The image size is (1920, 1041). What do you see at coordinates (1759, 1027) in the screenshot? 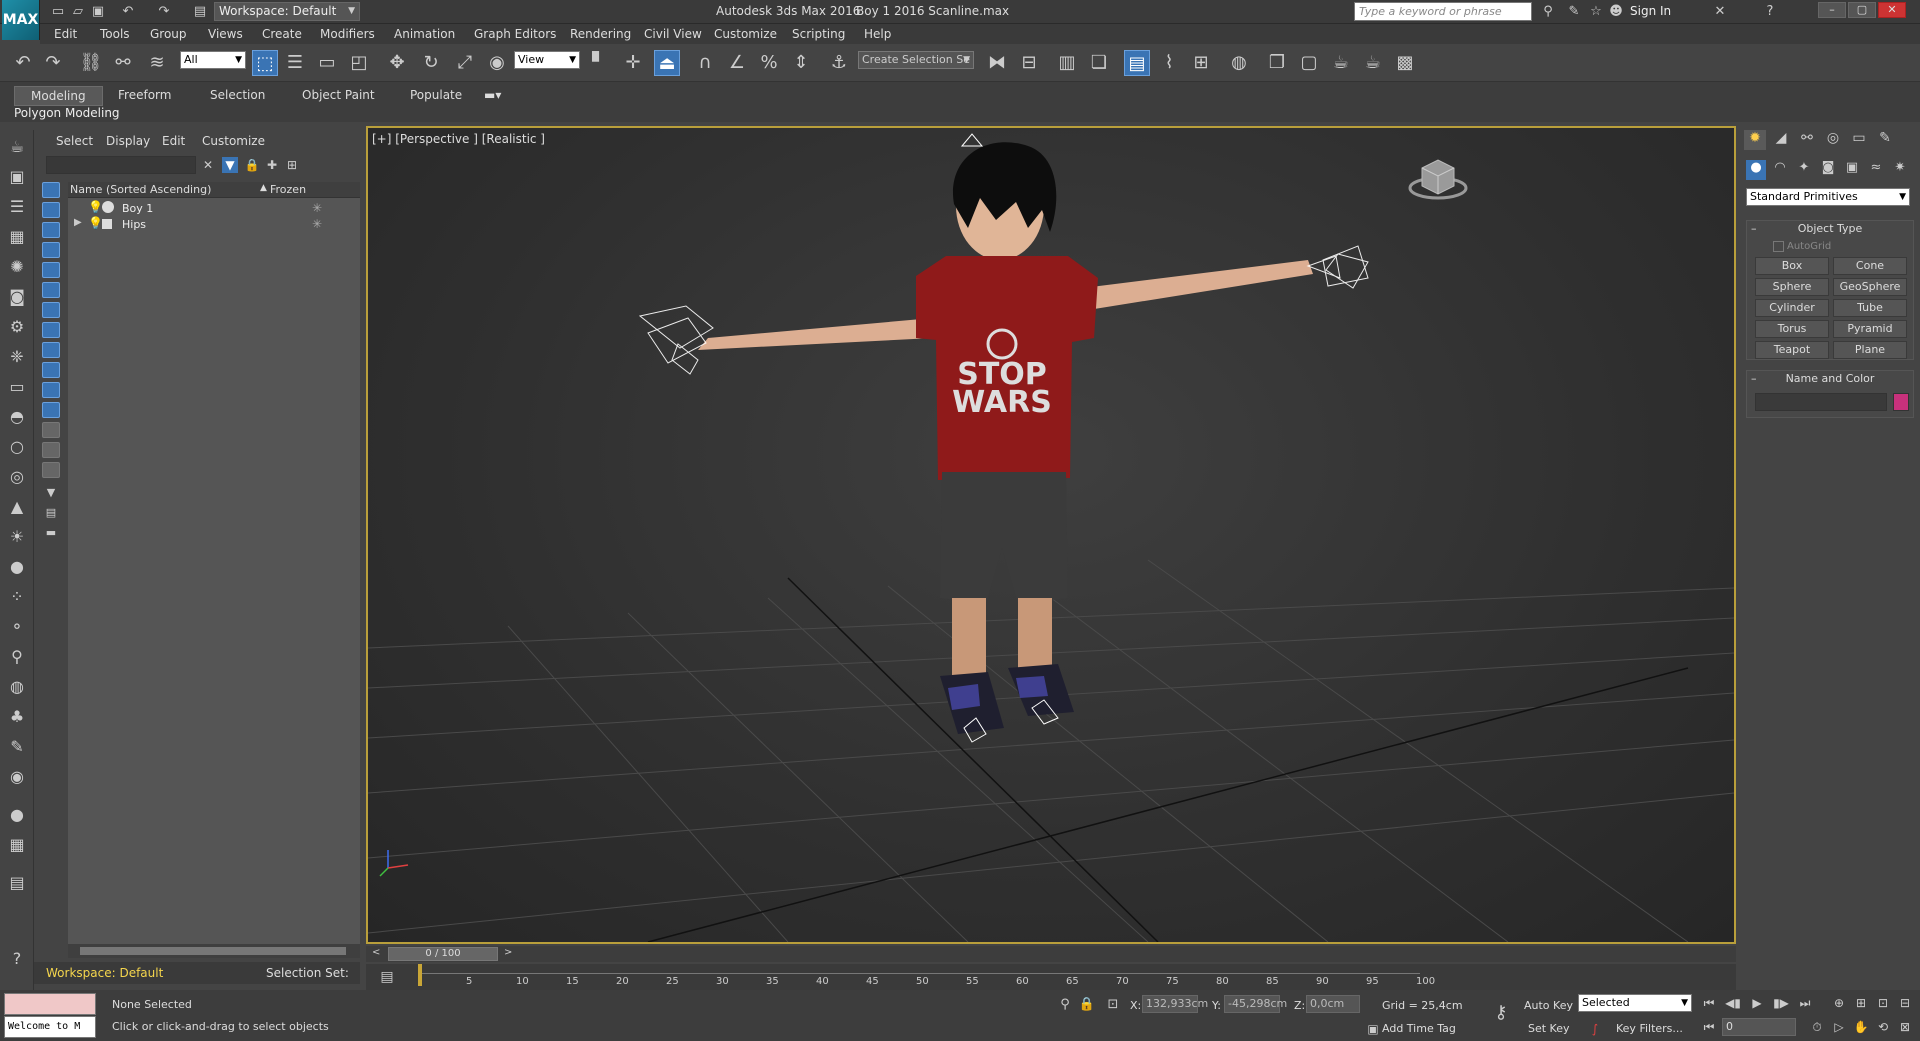
I see `current-frame-field: 0` at bounding box center [1759, 1027].